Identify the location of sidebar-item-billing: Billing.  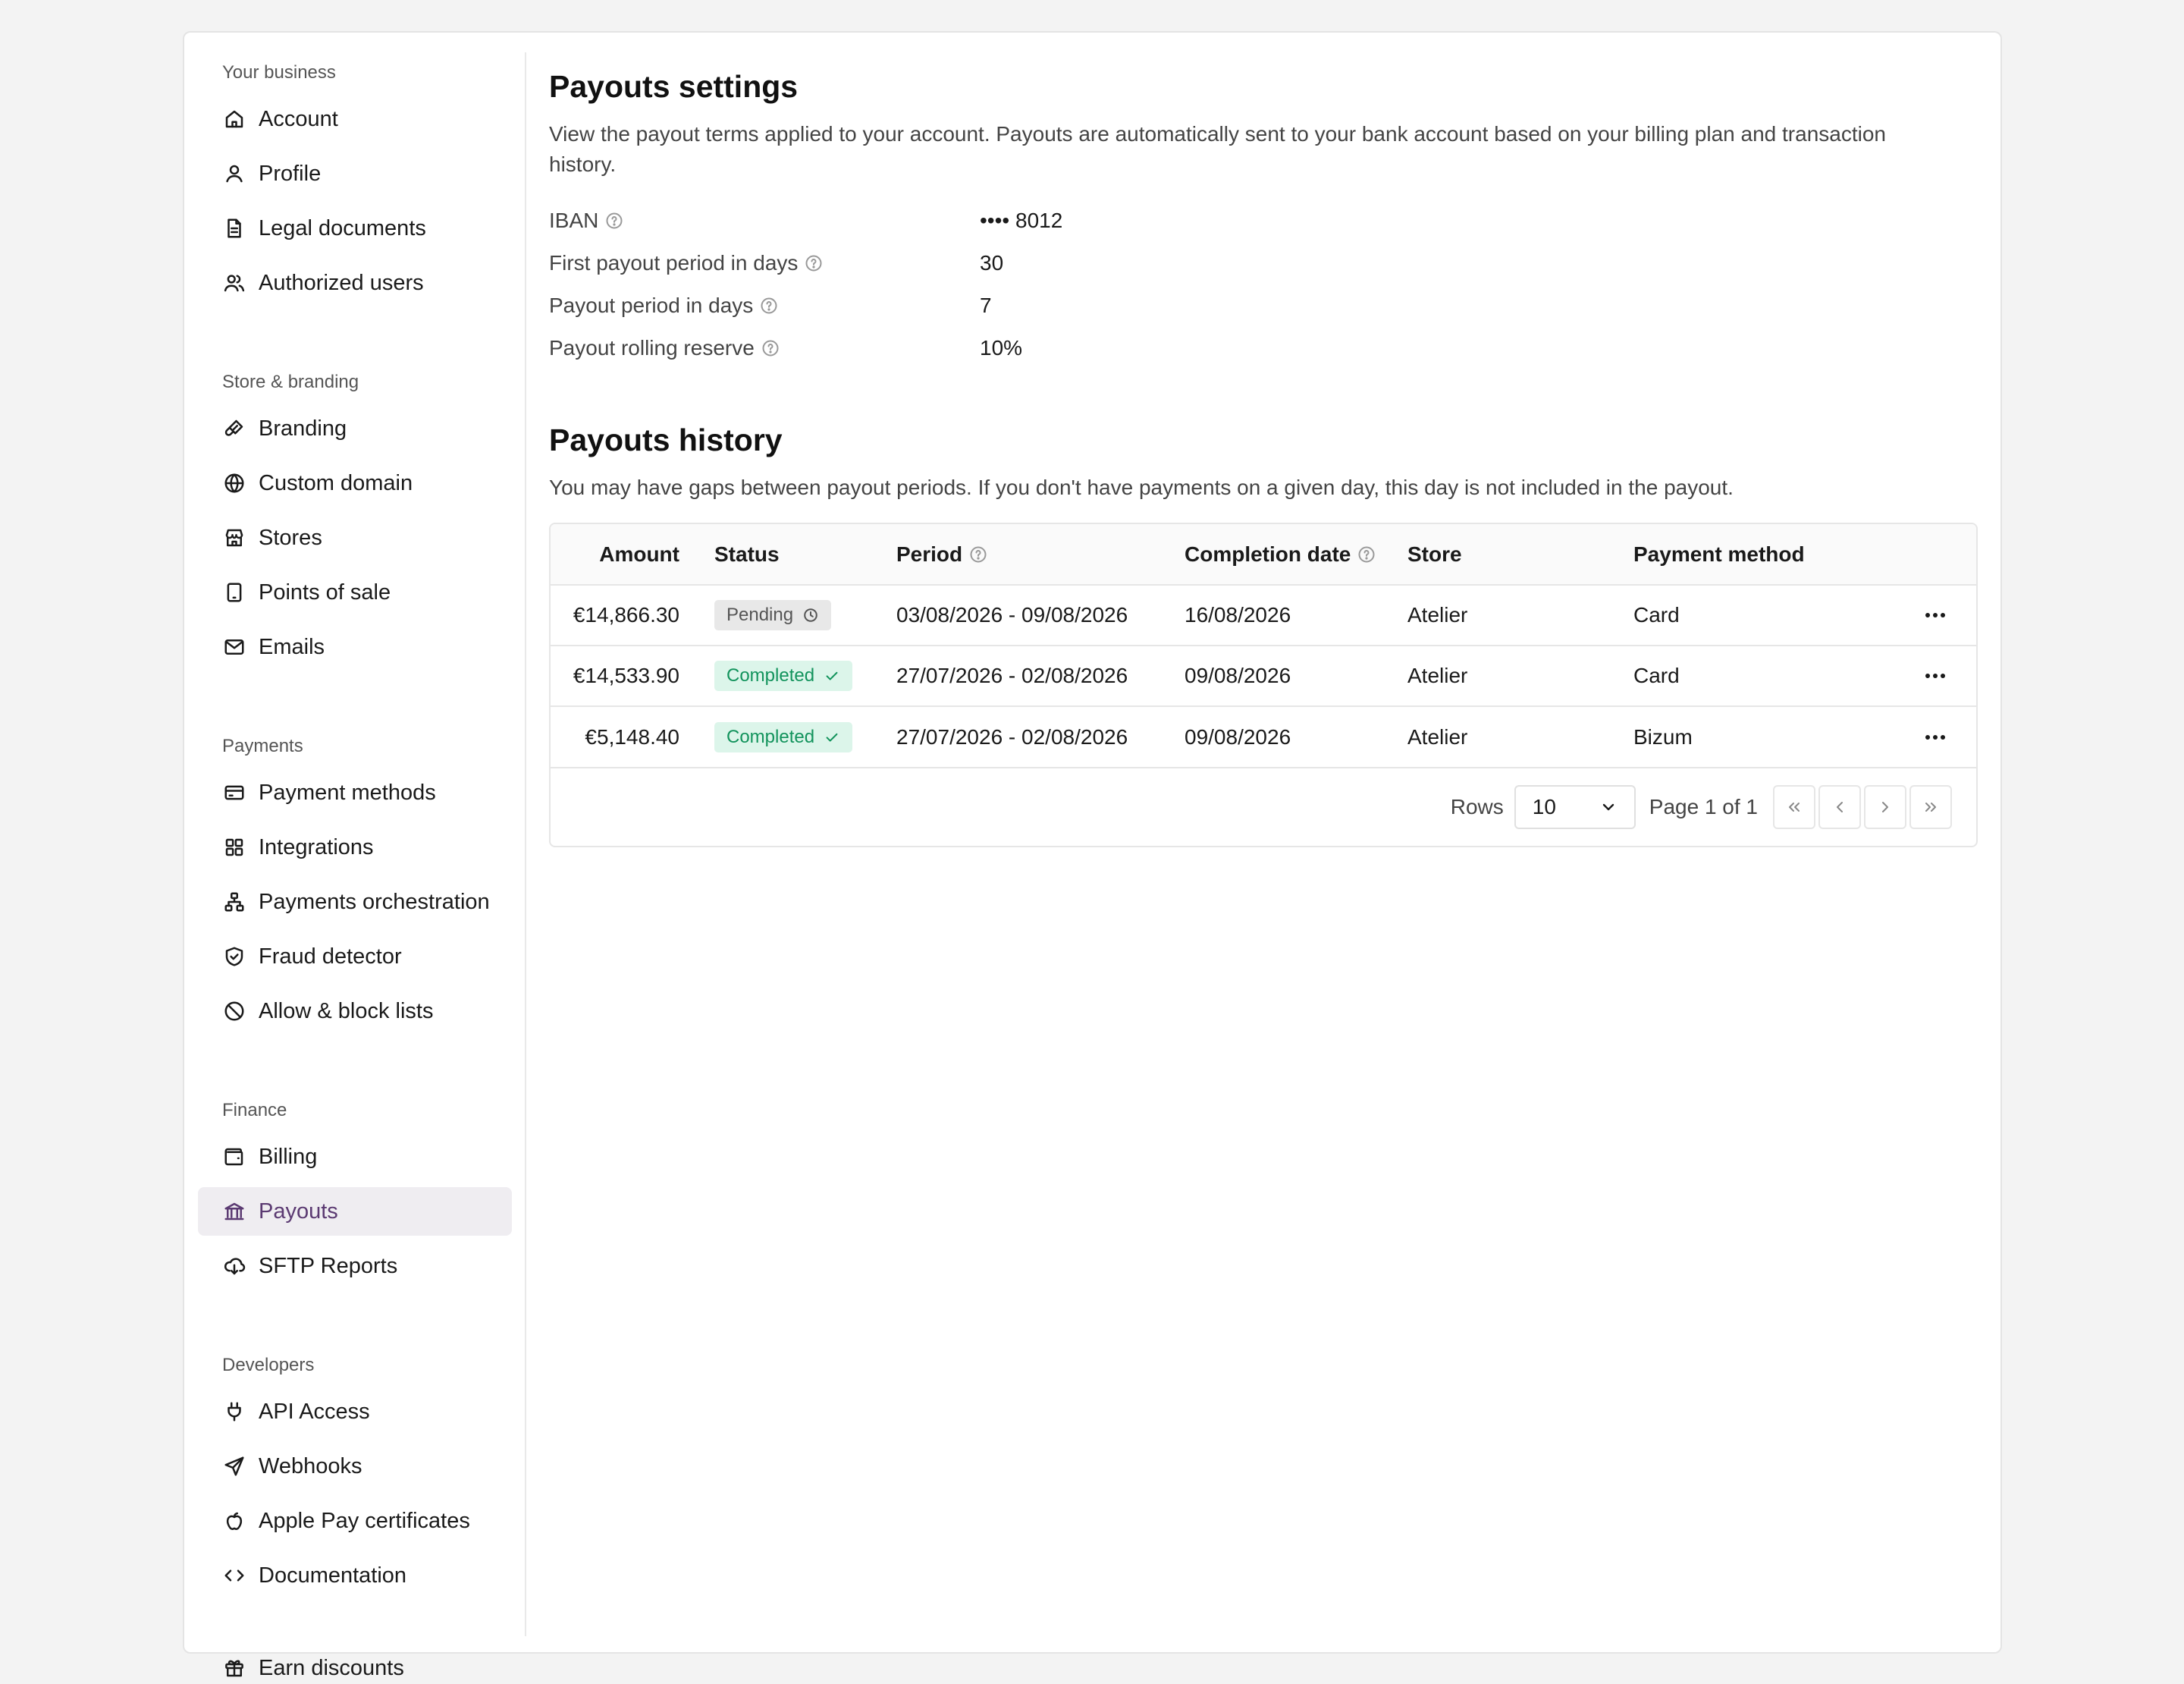
(355, 1157).